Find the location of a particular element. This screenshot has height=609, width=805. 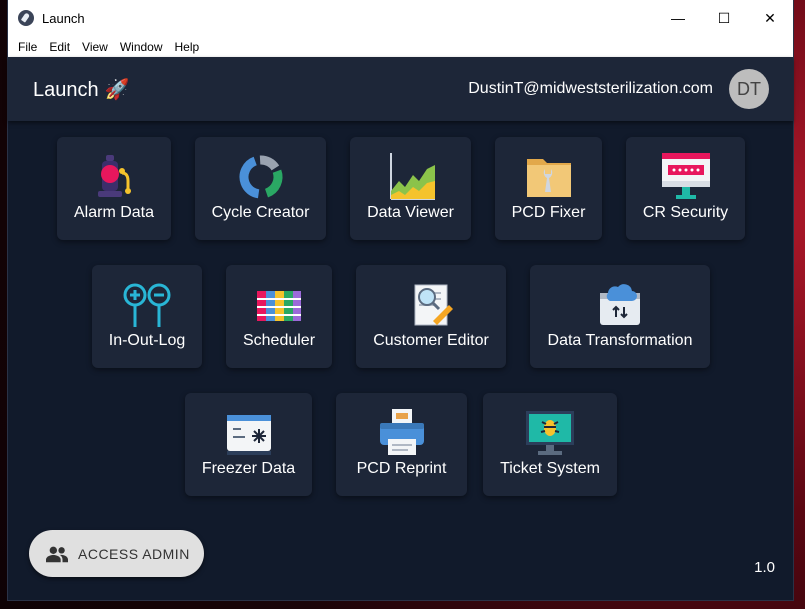

app-rocket-icon is located at coordinates (26, 18).